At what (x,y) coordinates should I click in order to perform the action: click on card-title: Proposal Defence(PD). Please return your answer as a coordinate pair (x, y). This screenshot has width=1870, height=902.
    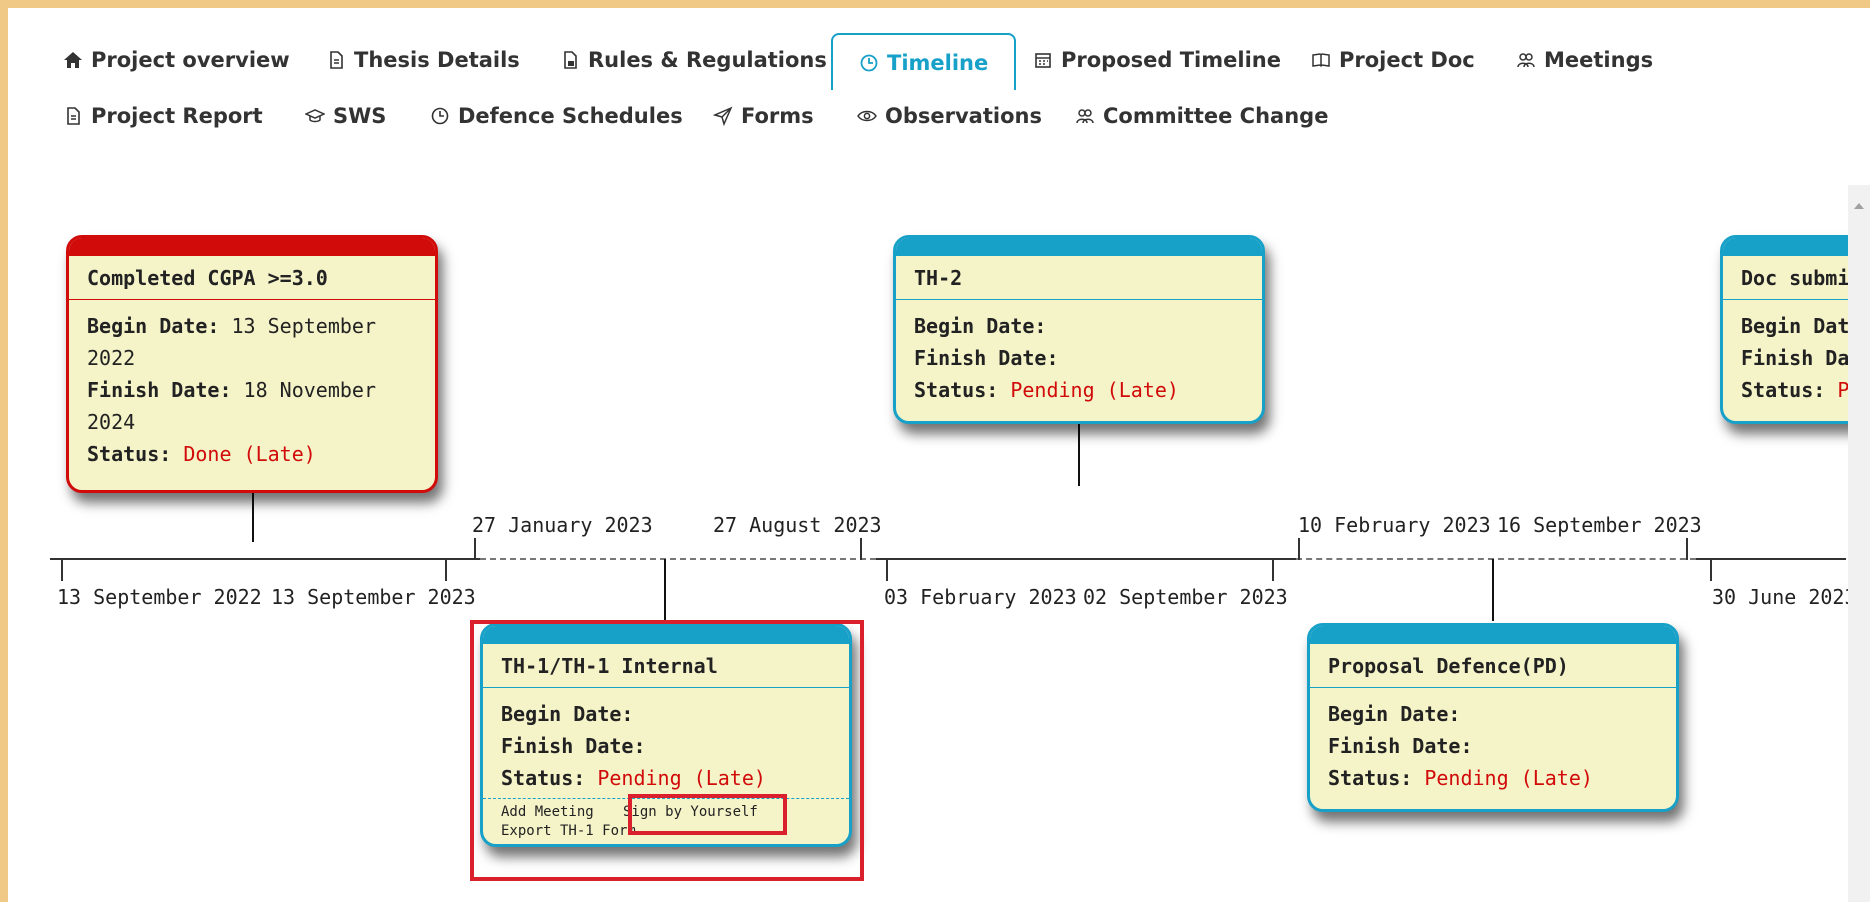
    Looking at the image, I should click on (1493, 666).